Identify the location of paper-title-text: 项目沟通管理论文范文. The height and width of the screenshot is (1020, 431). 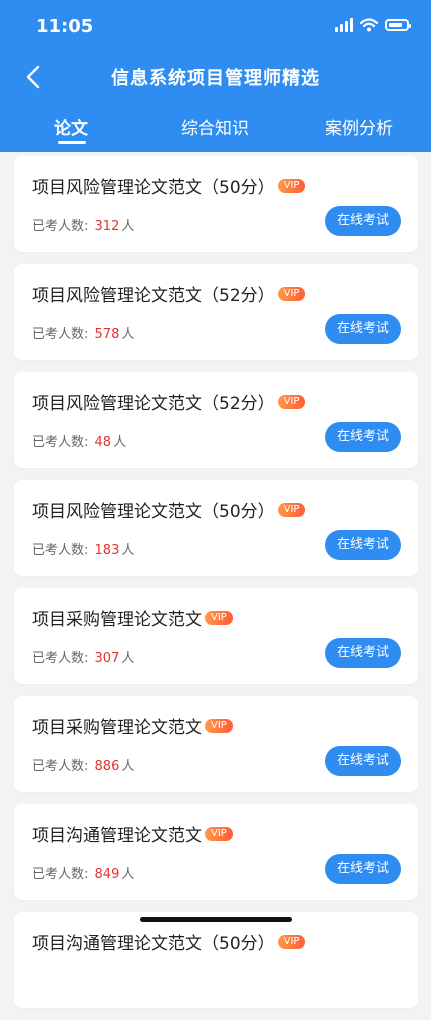
(117, 836).